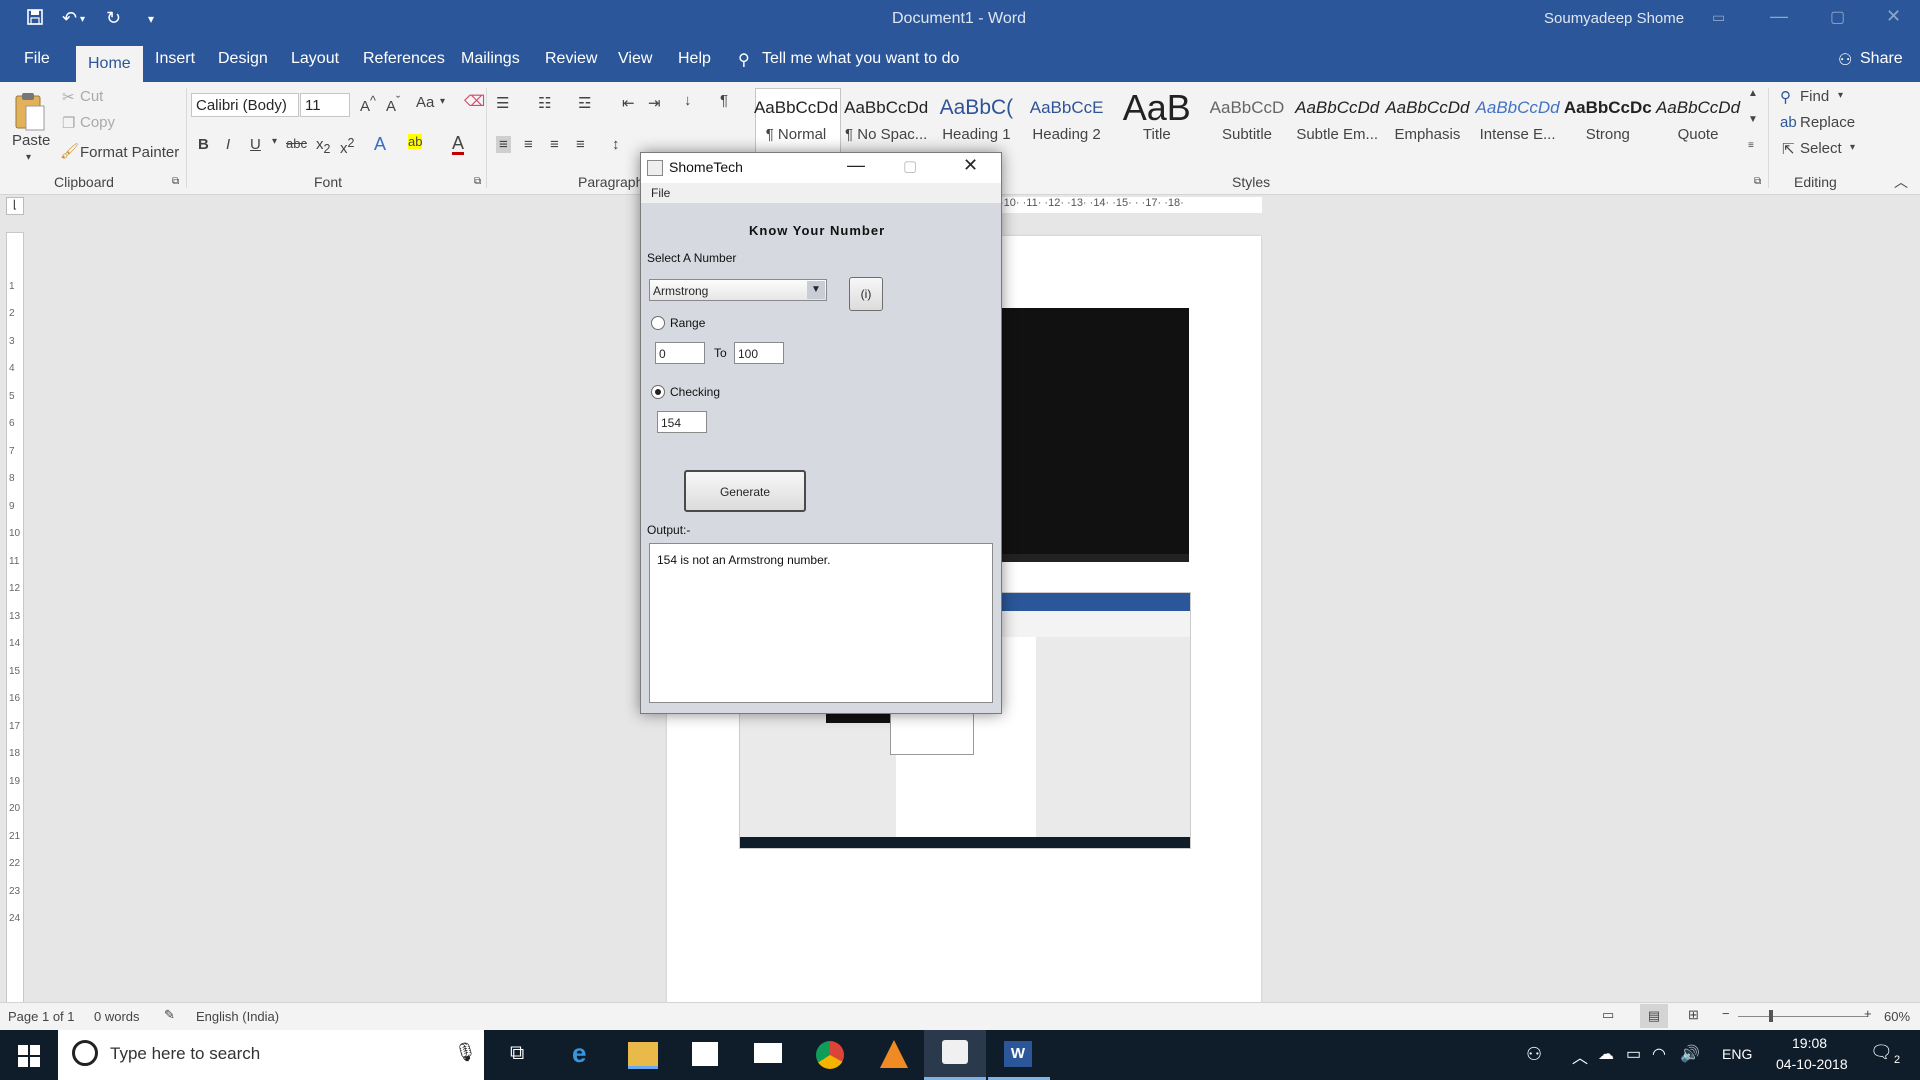  Describe the element at coordinates (579, 1053) in the screenshot. I see `edge-icon: e` at that location.